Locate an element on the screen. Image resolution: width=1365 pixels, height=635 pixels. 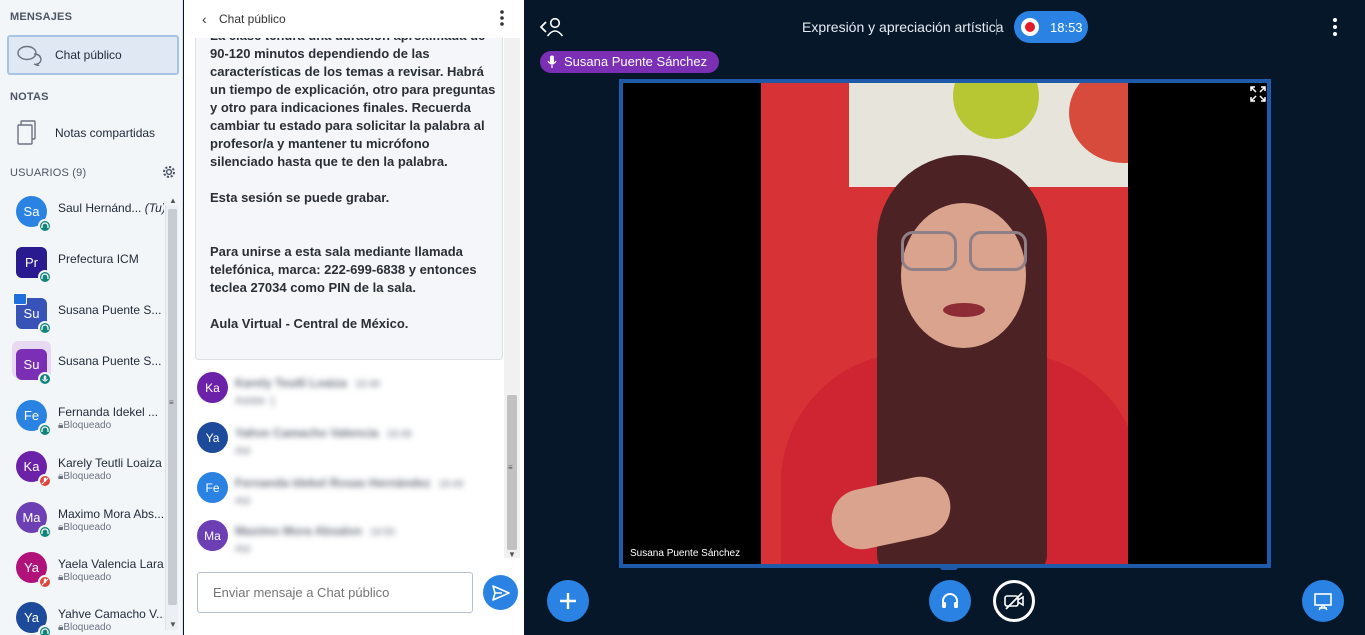
glasses-right is located at coordinates (998, 251).